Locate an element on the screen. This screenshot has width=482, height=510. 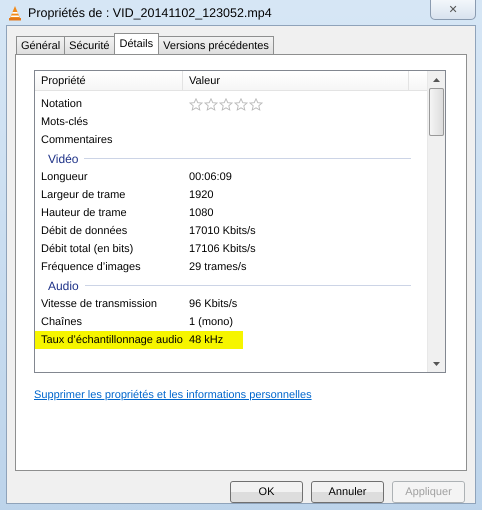
property-name: Débit de données is located at coordinates (84, 231).